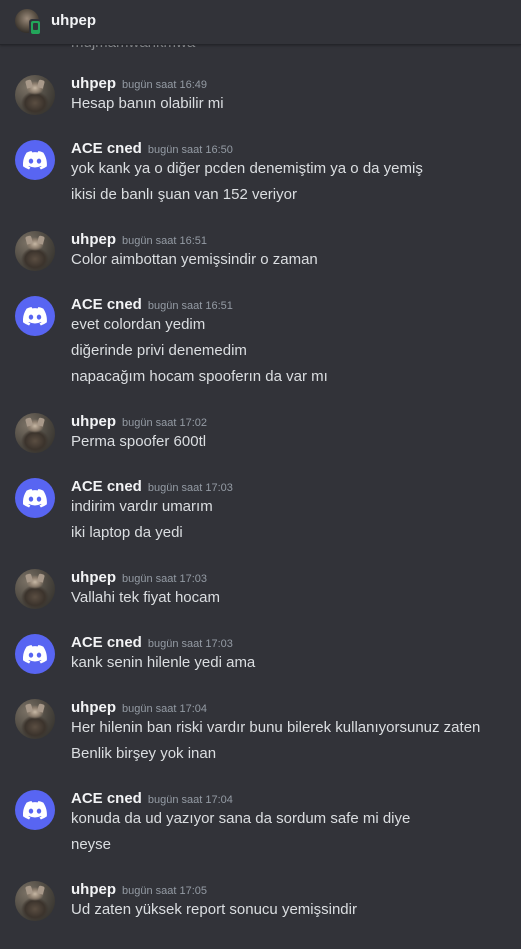  I want to click on message-text: Hesap banın olabilir mi, so click(147, 103).